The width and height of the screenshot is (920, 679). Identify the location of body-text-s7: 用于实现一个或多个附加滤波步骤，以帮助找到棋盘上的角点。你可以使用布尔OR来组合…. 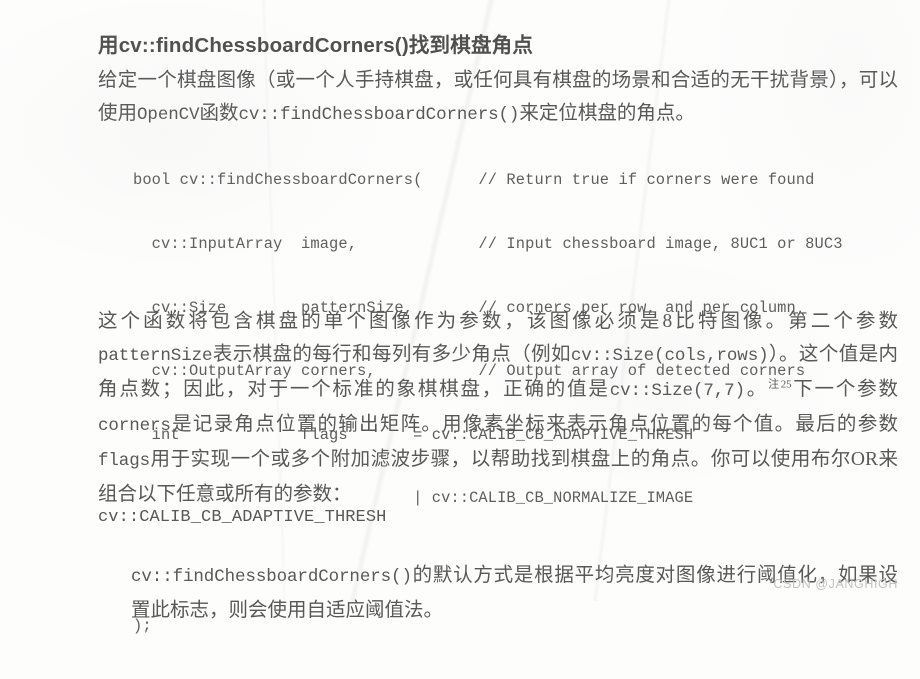
(498, 476).